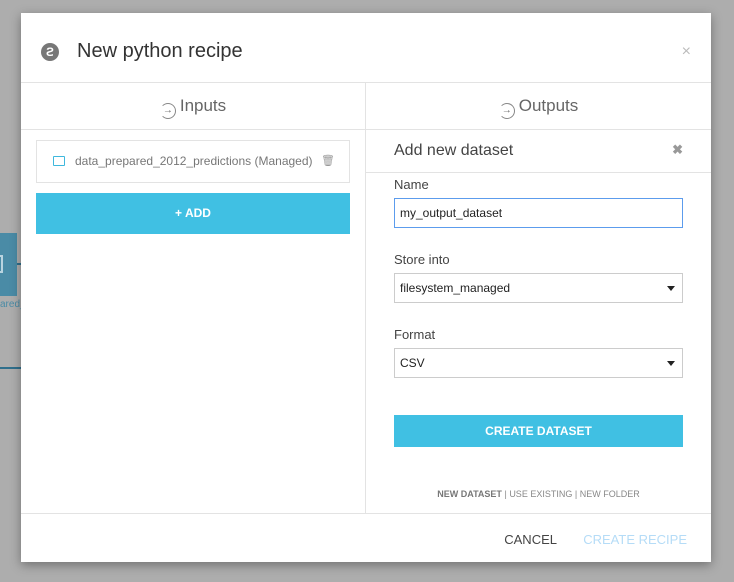 The height and width of the screenshot is (582, 734). What do you see at coordinates (8, 264) in the screenshot?
I see `background-flow-node` at bounding box center [8, 264].